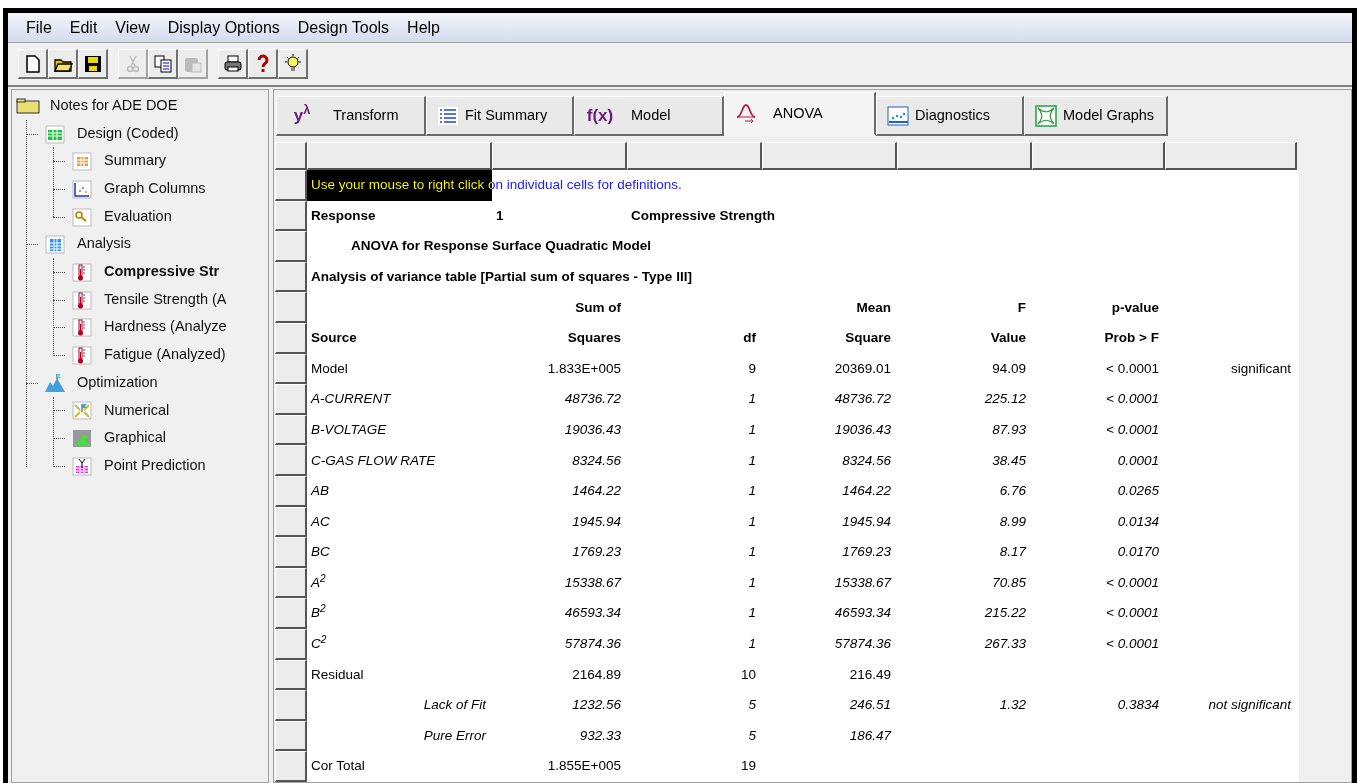 This screenshot has height=783, width=1360. Describe the element at coordinates (800, 114) in the screenshot. I see `tab: ANOVA` at that location.